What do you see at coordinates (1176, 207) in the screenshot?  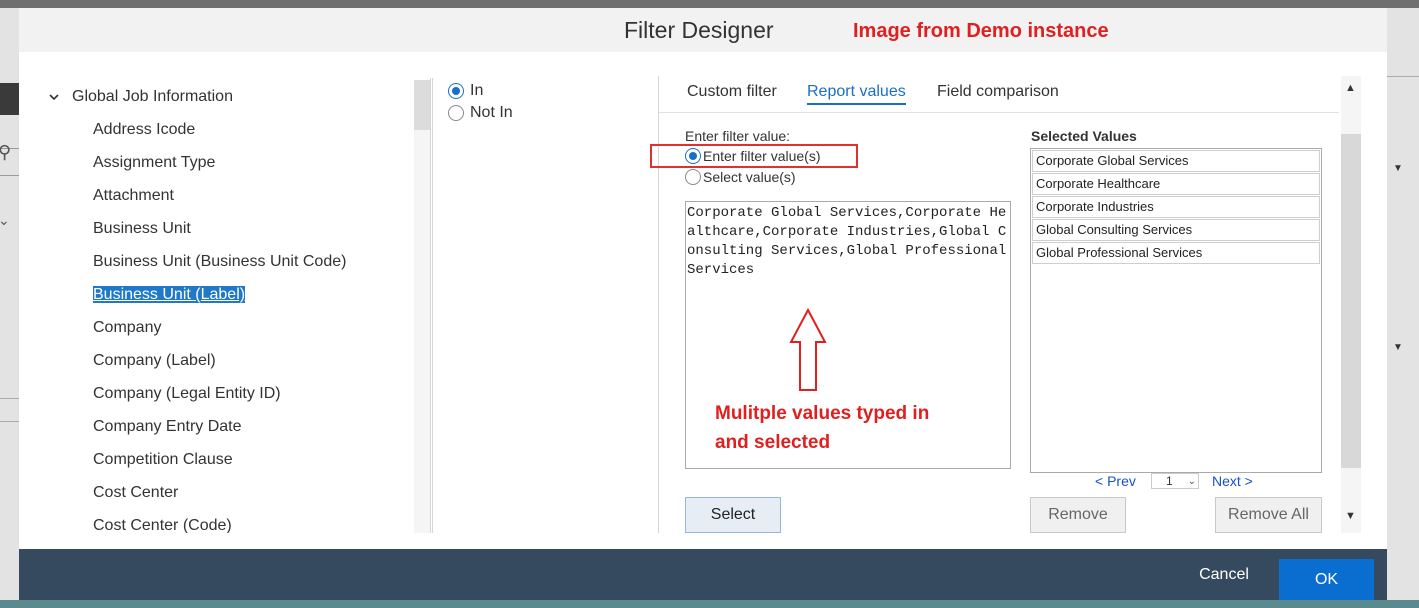 I see `list-item: Corporate Industries` at bounding box center [1176, 207].